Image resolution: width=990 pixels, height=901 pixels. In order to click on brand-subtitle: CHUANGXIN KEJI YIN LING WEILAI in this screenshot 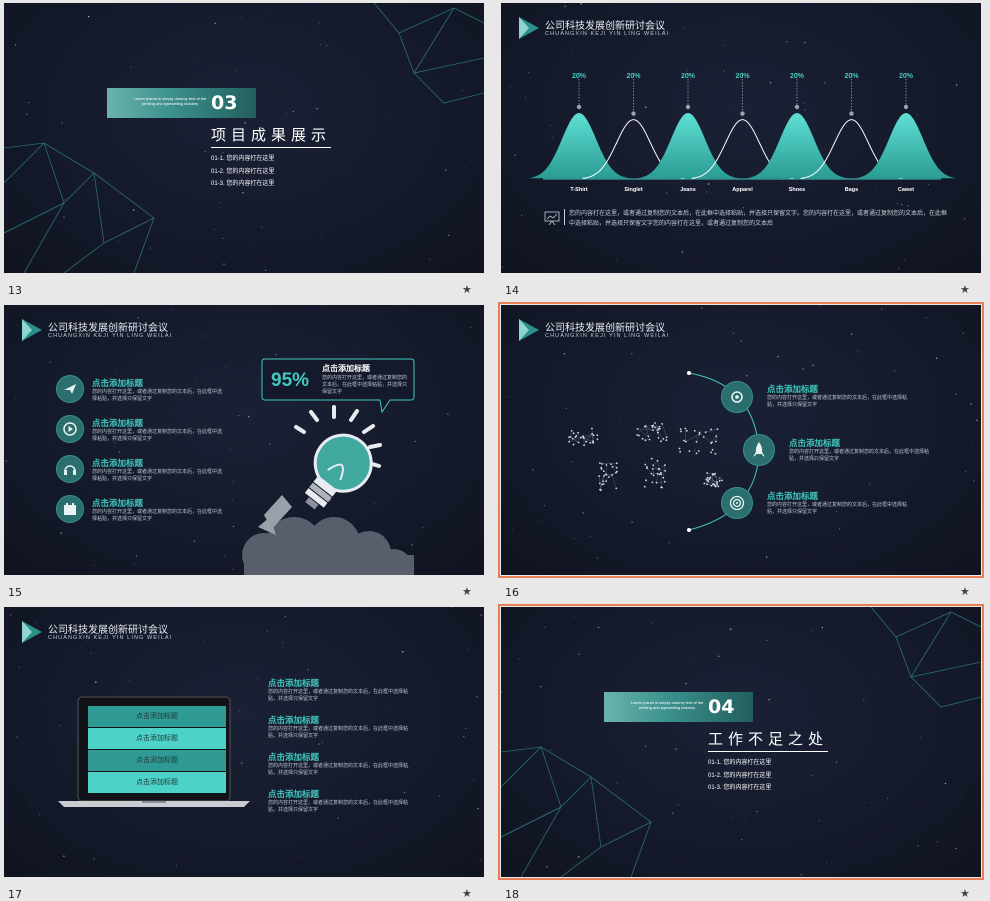, I will do `click(110, 638)`.